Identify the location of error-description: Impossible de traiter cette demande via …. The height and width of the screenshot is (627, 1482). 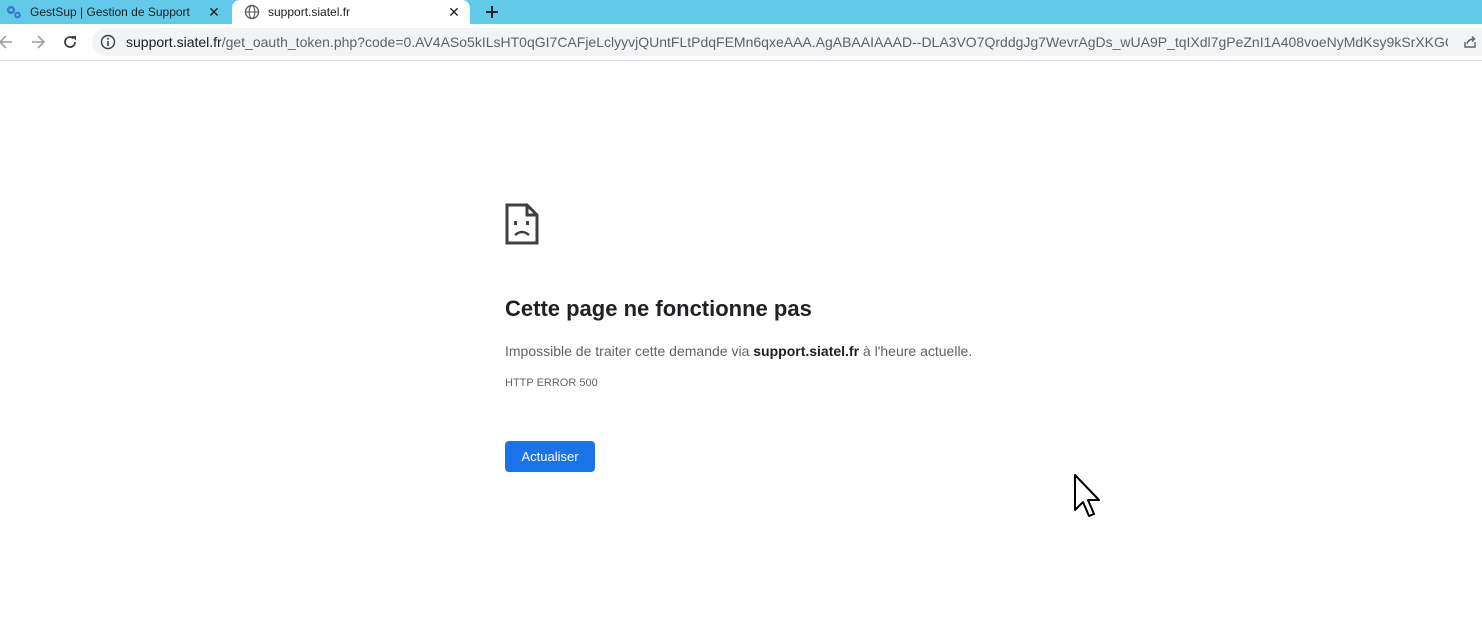
(855, 351).